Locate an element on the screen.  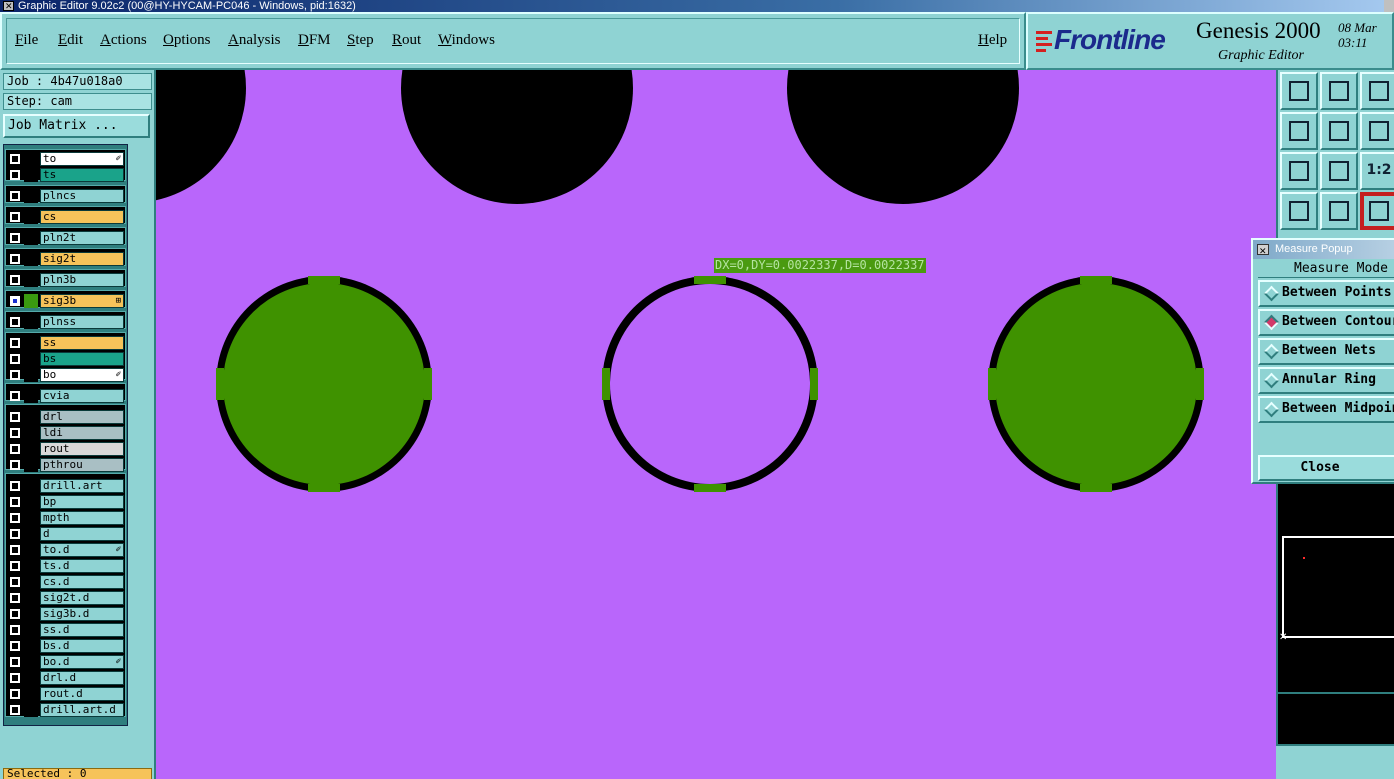
pan-left-button is located at coordinates (1299, 131).